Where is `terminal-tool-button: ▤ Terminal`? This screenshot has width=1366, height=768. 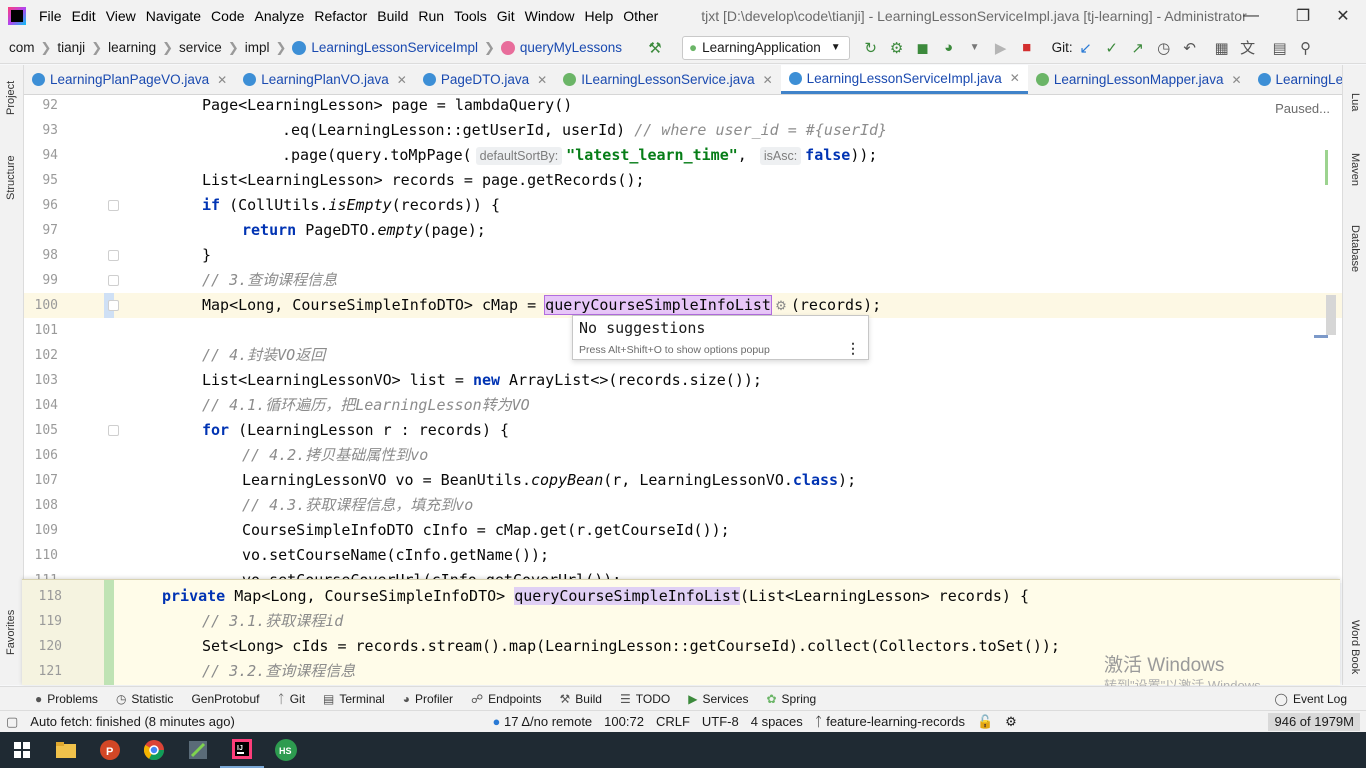 terminal-tool-button: ▤ Terminal is located at coordinates (354, 699).